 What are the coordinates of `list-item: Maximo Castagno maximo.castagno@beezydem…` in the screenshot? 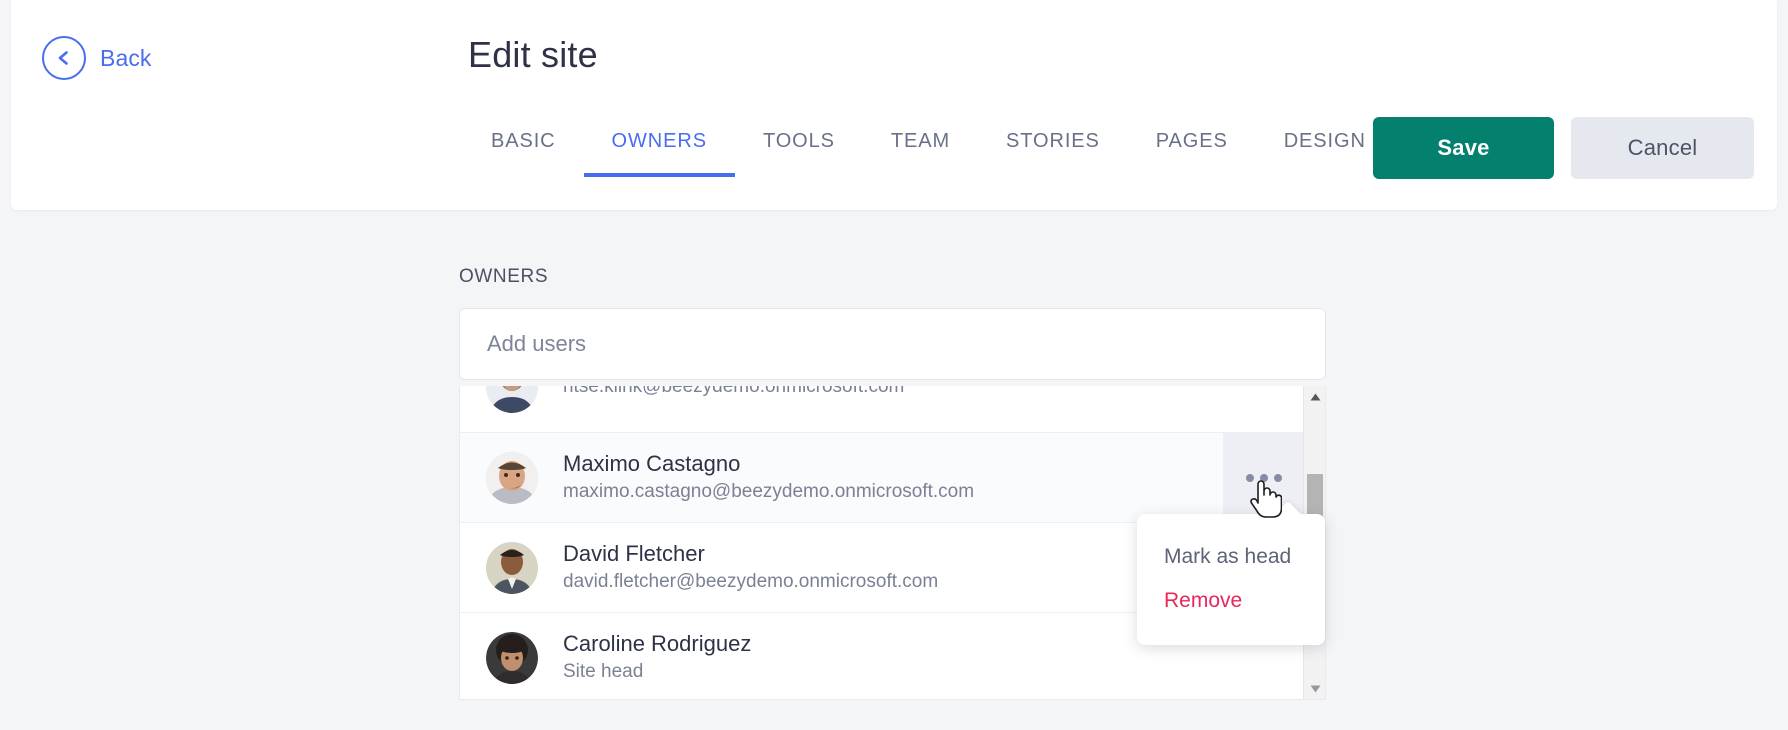 It's located at (882, 477).